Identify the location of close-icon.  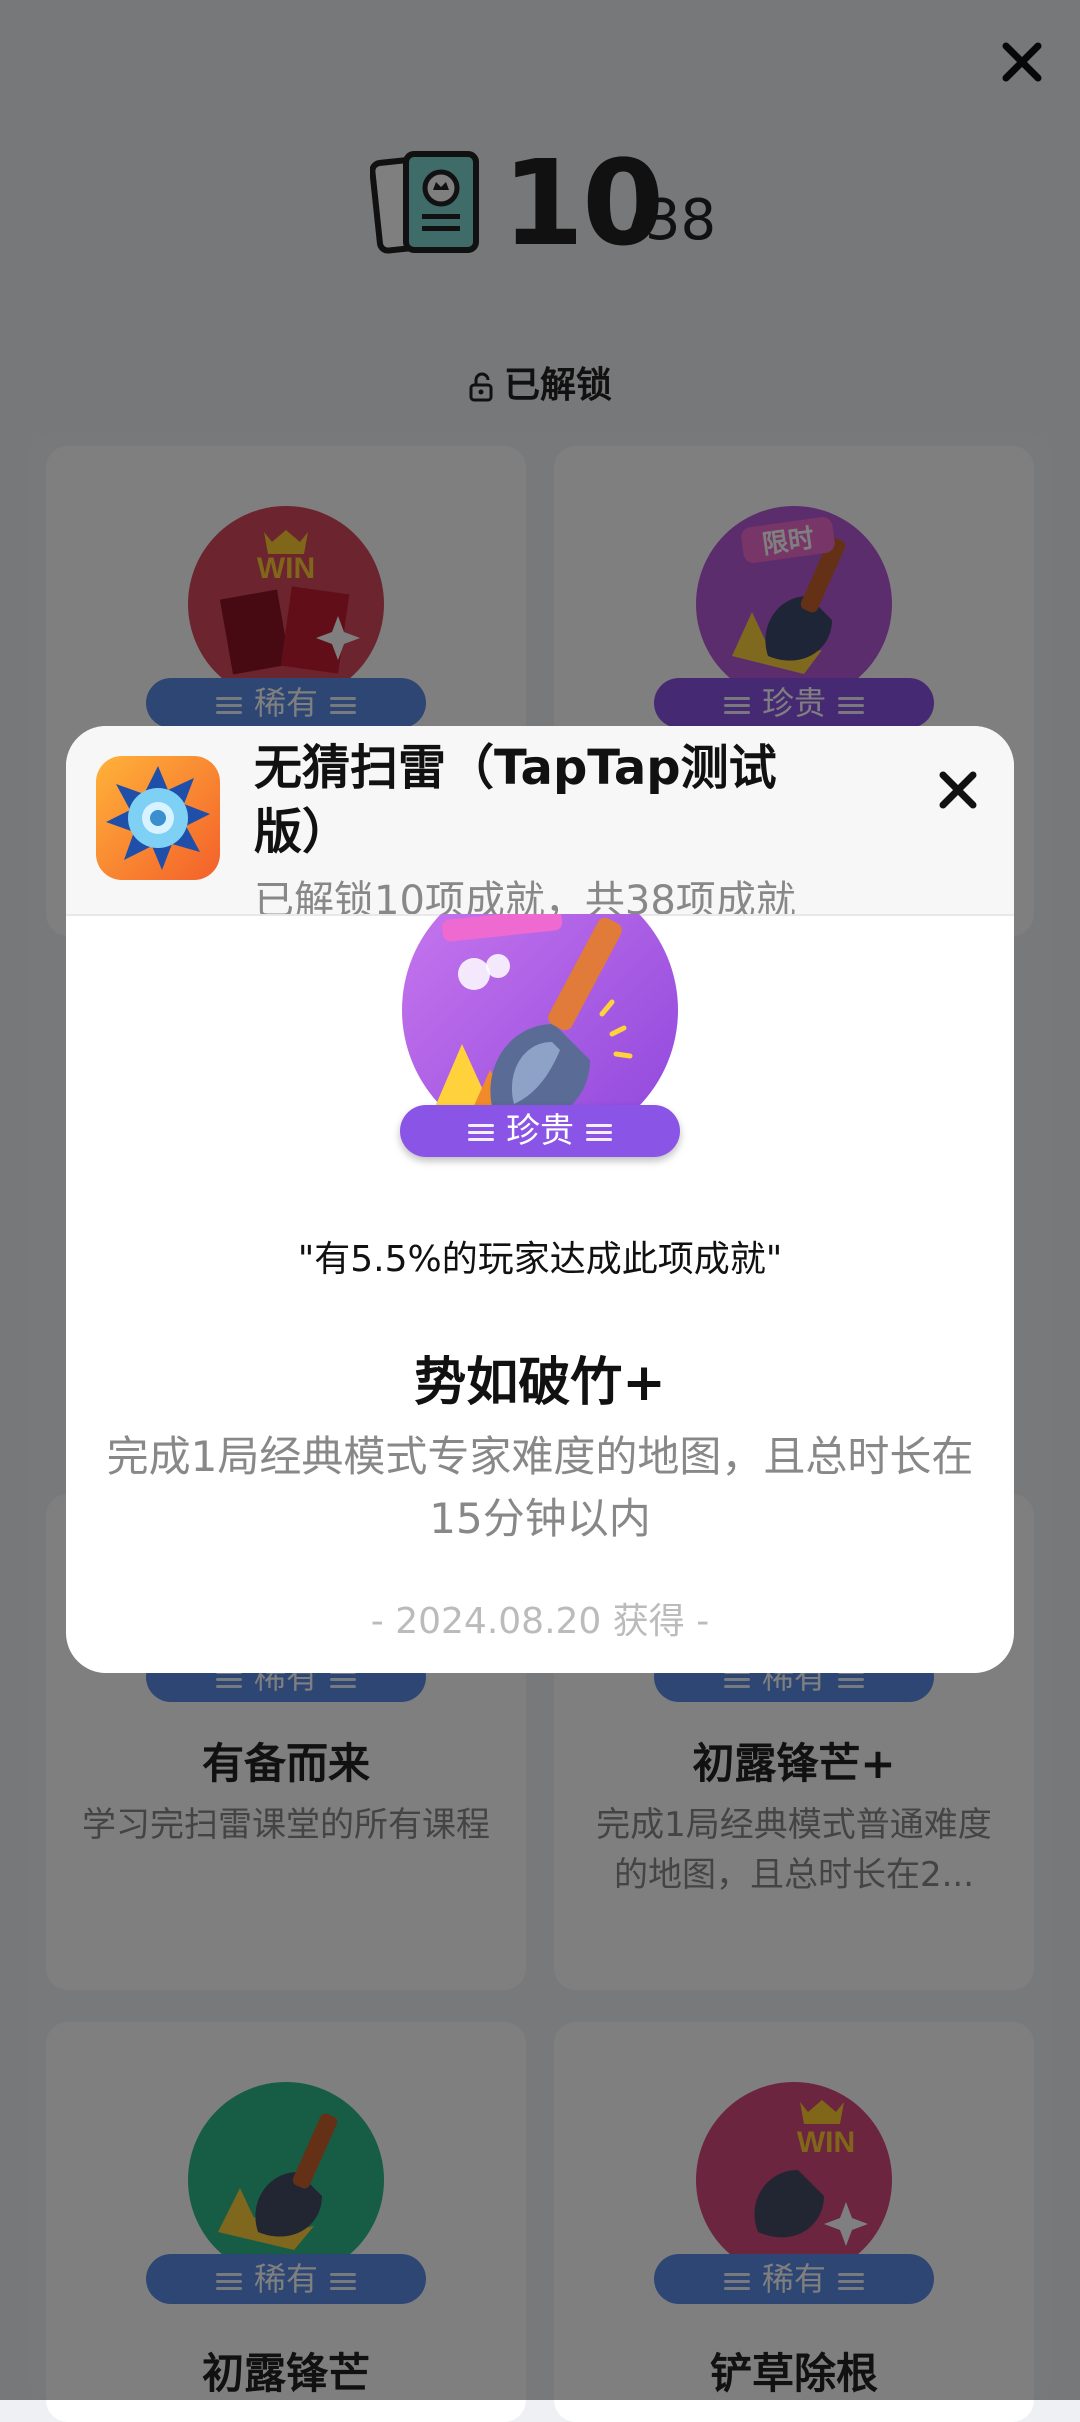
(958, 790).